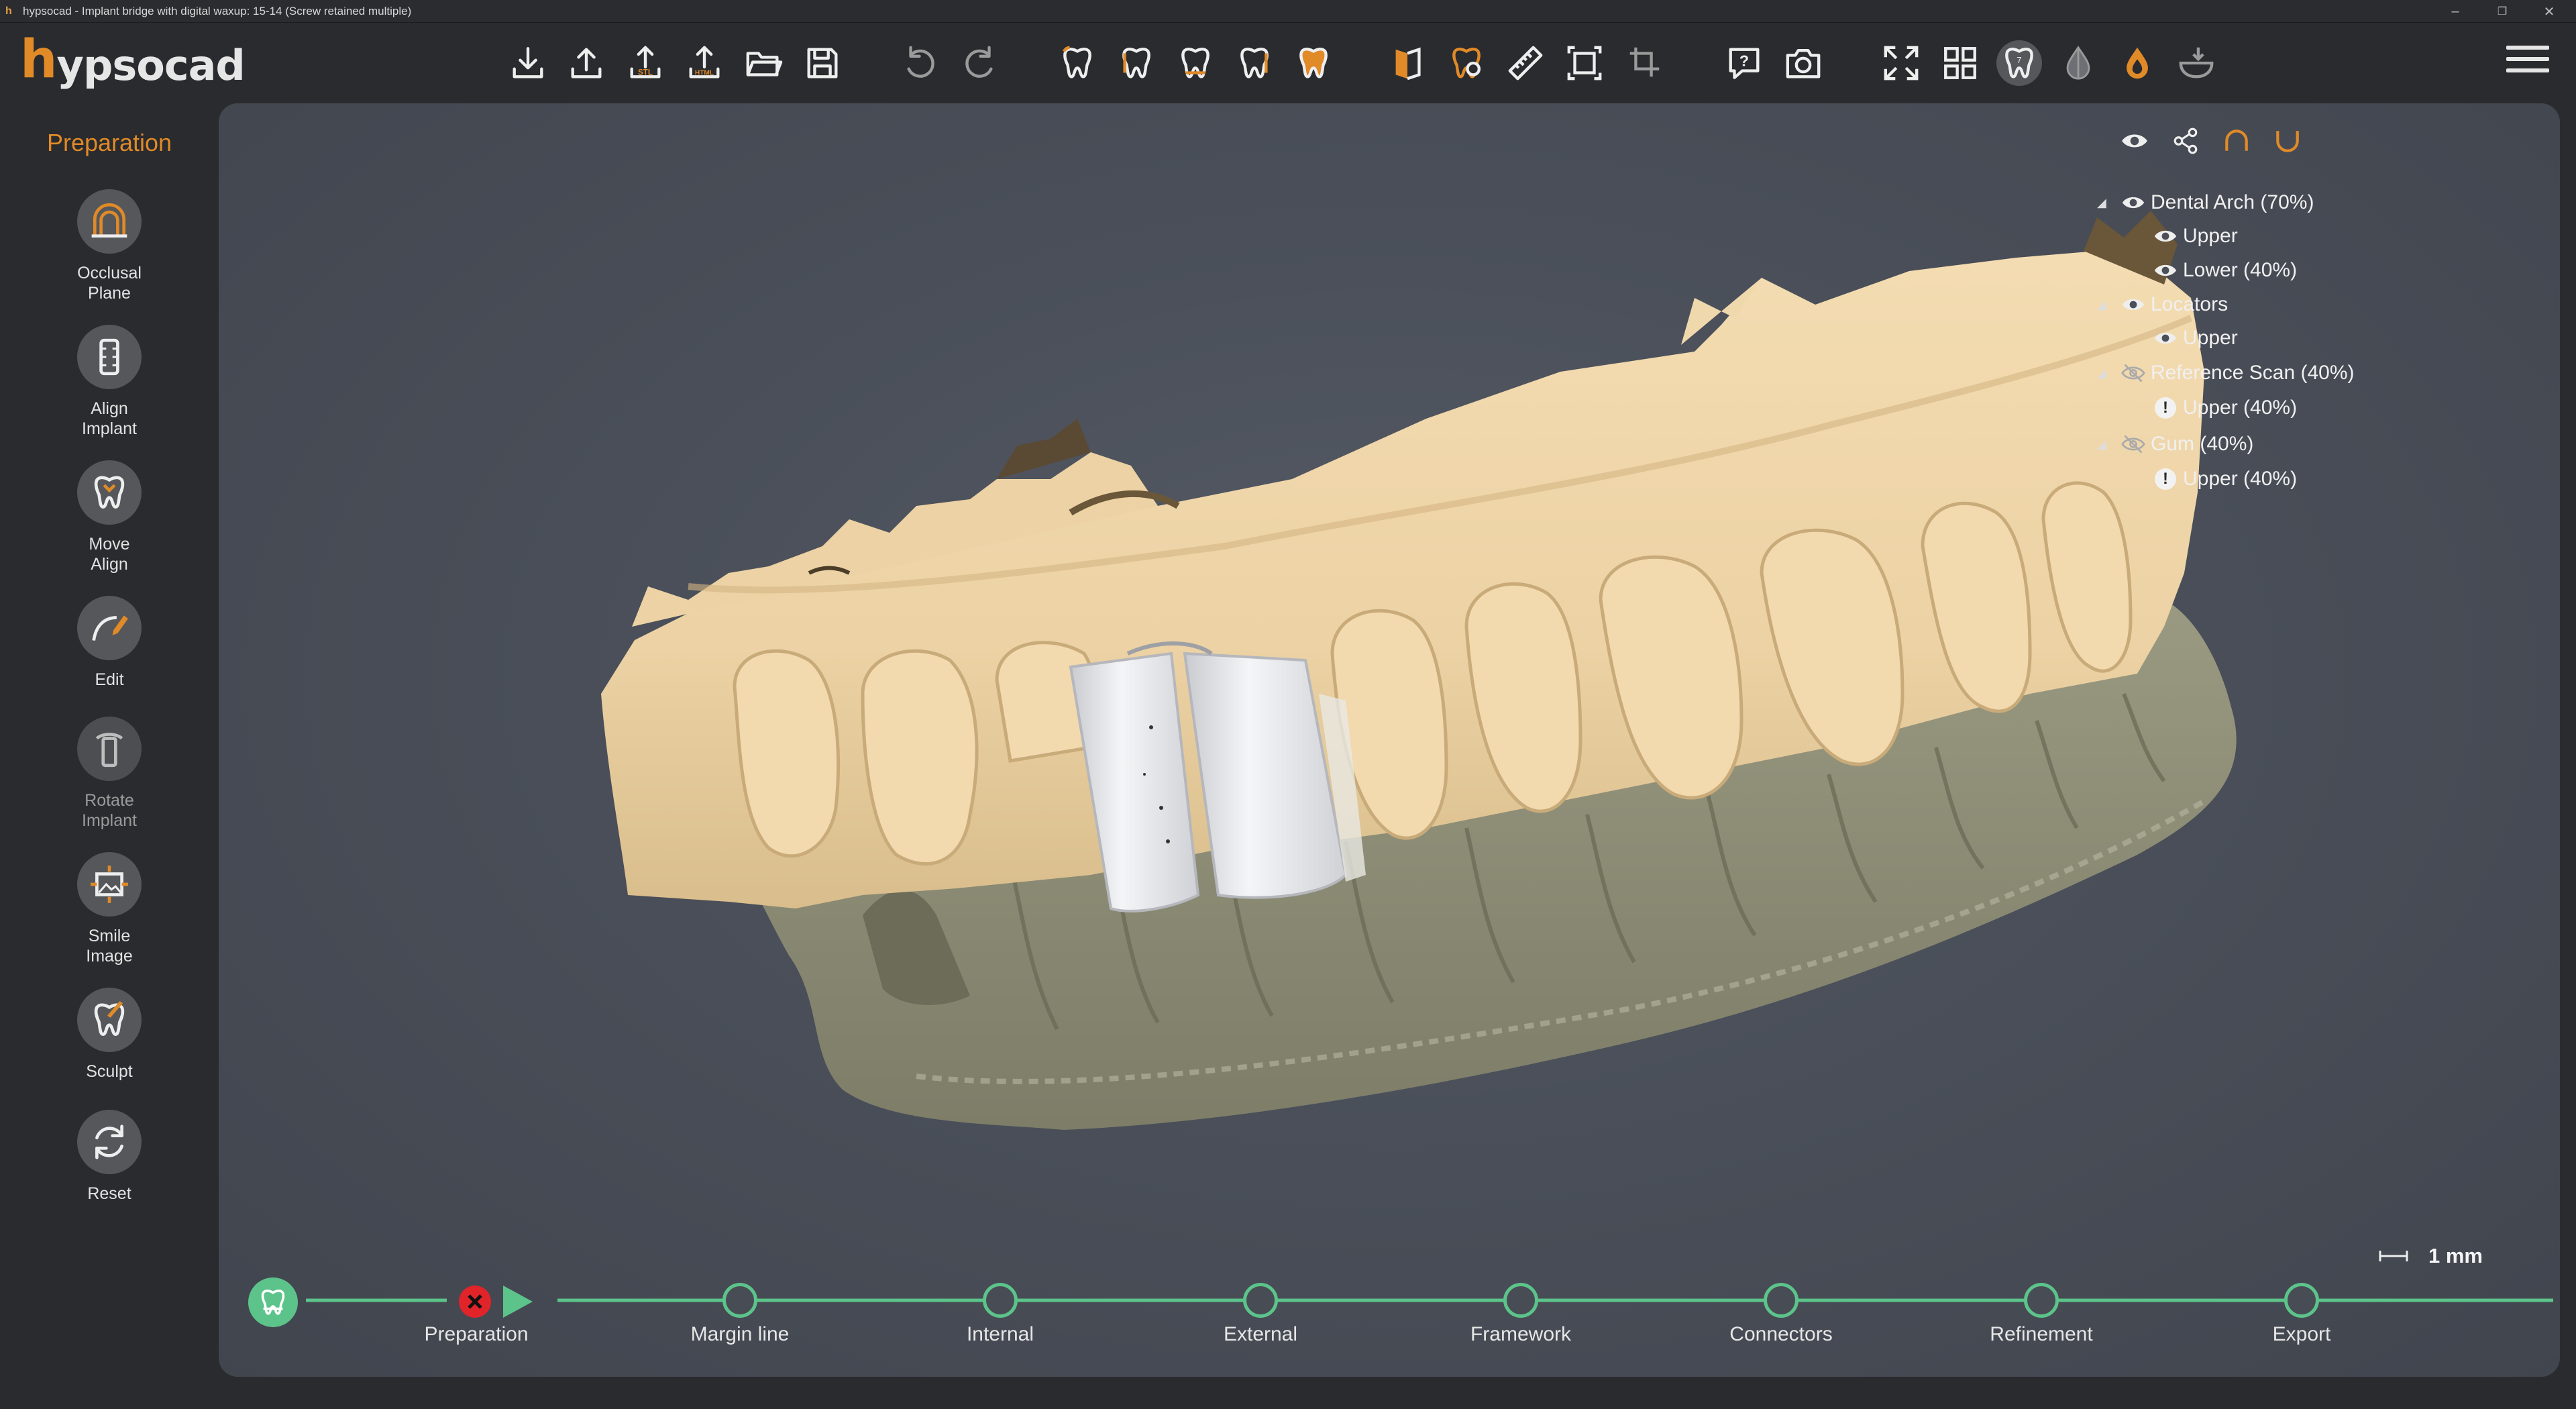 The height and width of the screenshot is (1409, 2576). I want to click on grid-layout-button, so click(1960, 63).